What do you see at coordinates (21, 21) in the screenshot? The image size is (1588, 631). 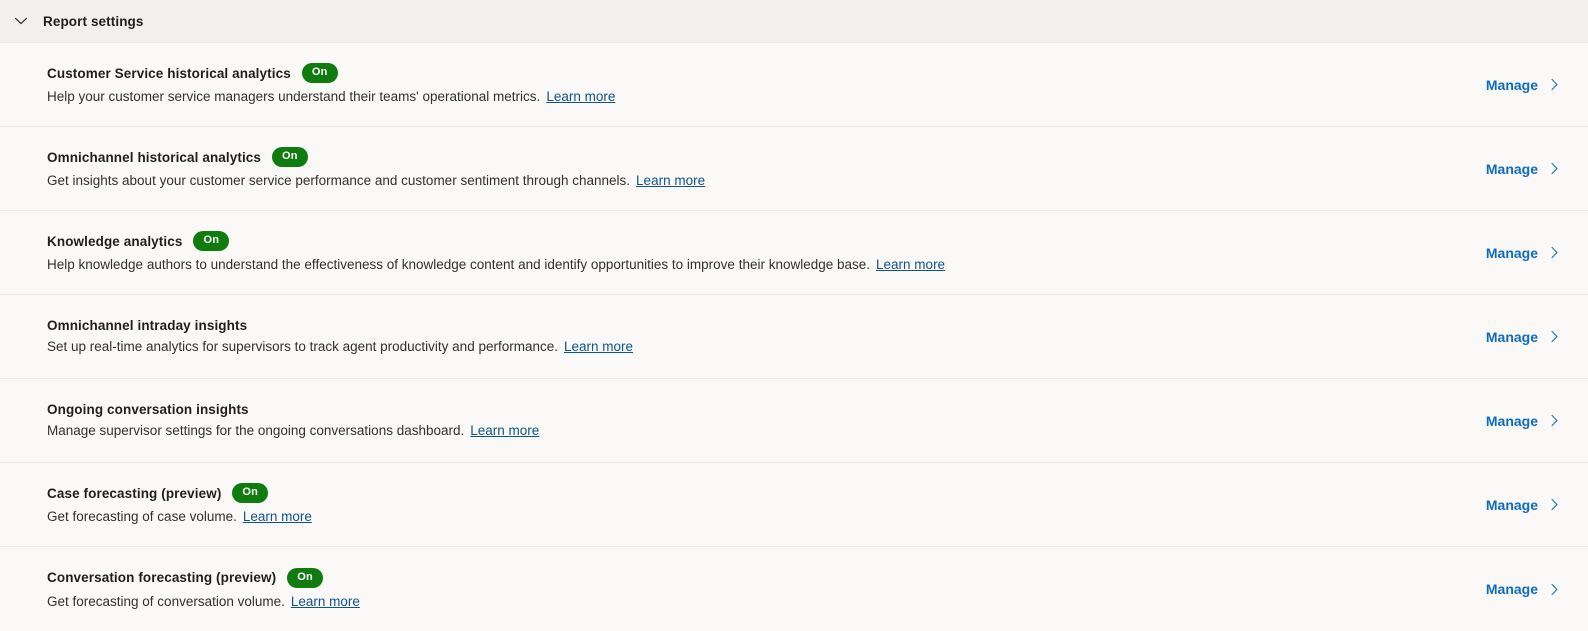 I see `chevron-down-icon` at bounding box center [21, 21].